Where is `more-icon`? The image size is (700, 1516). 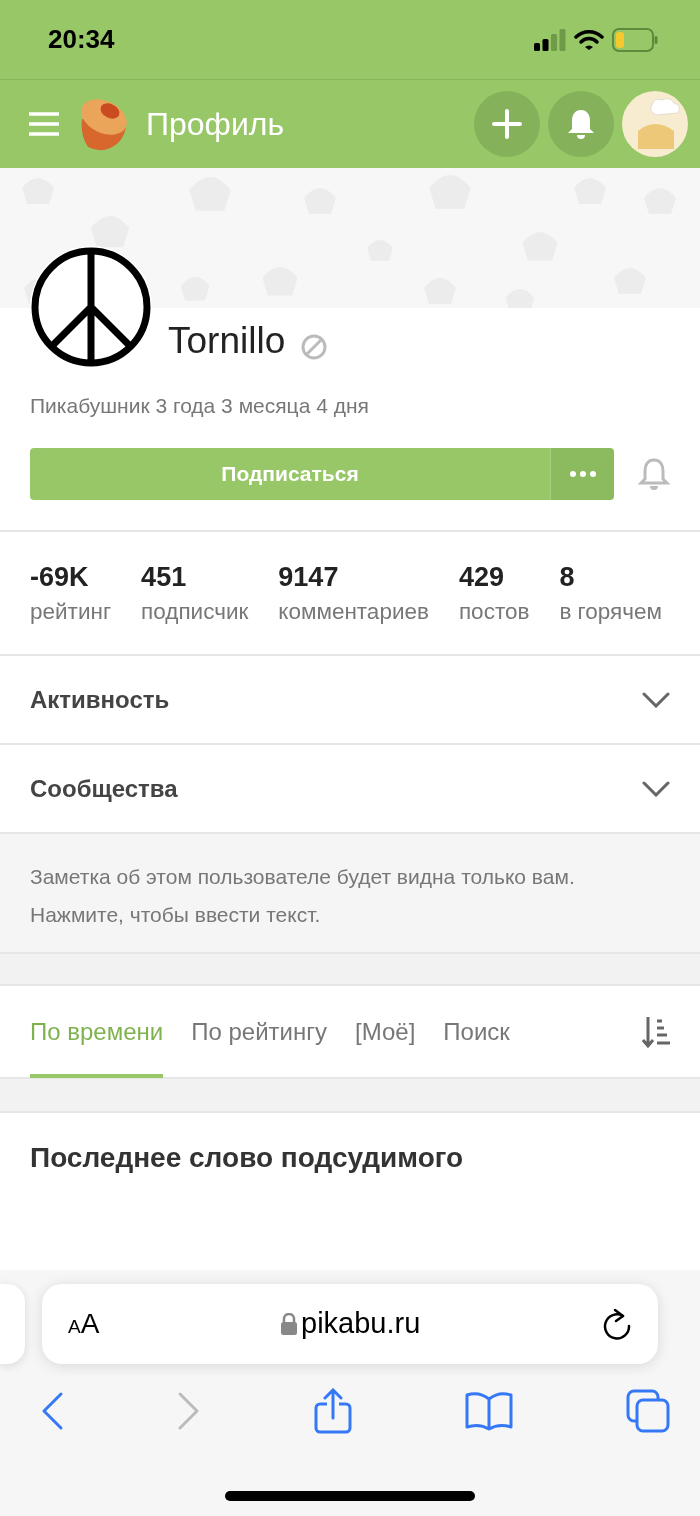 more-icon is located at coordinates (582, 473).